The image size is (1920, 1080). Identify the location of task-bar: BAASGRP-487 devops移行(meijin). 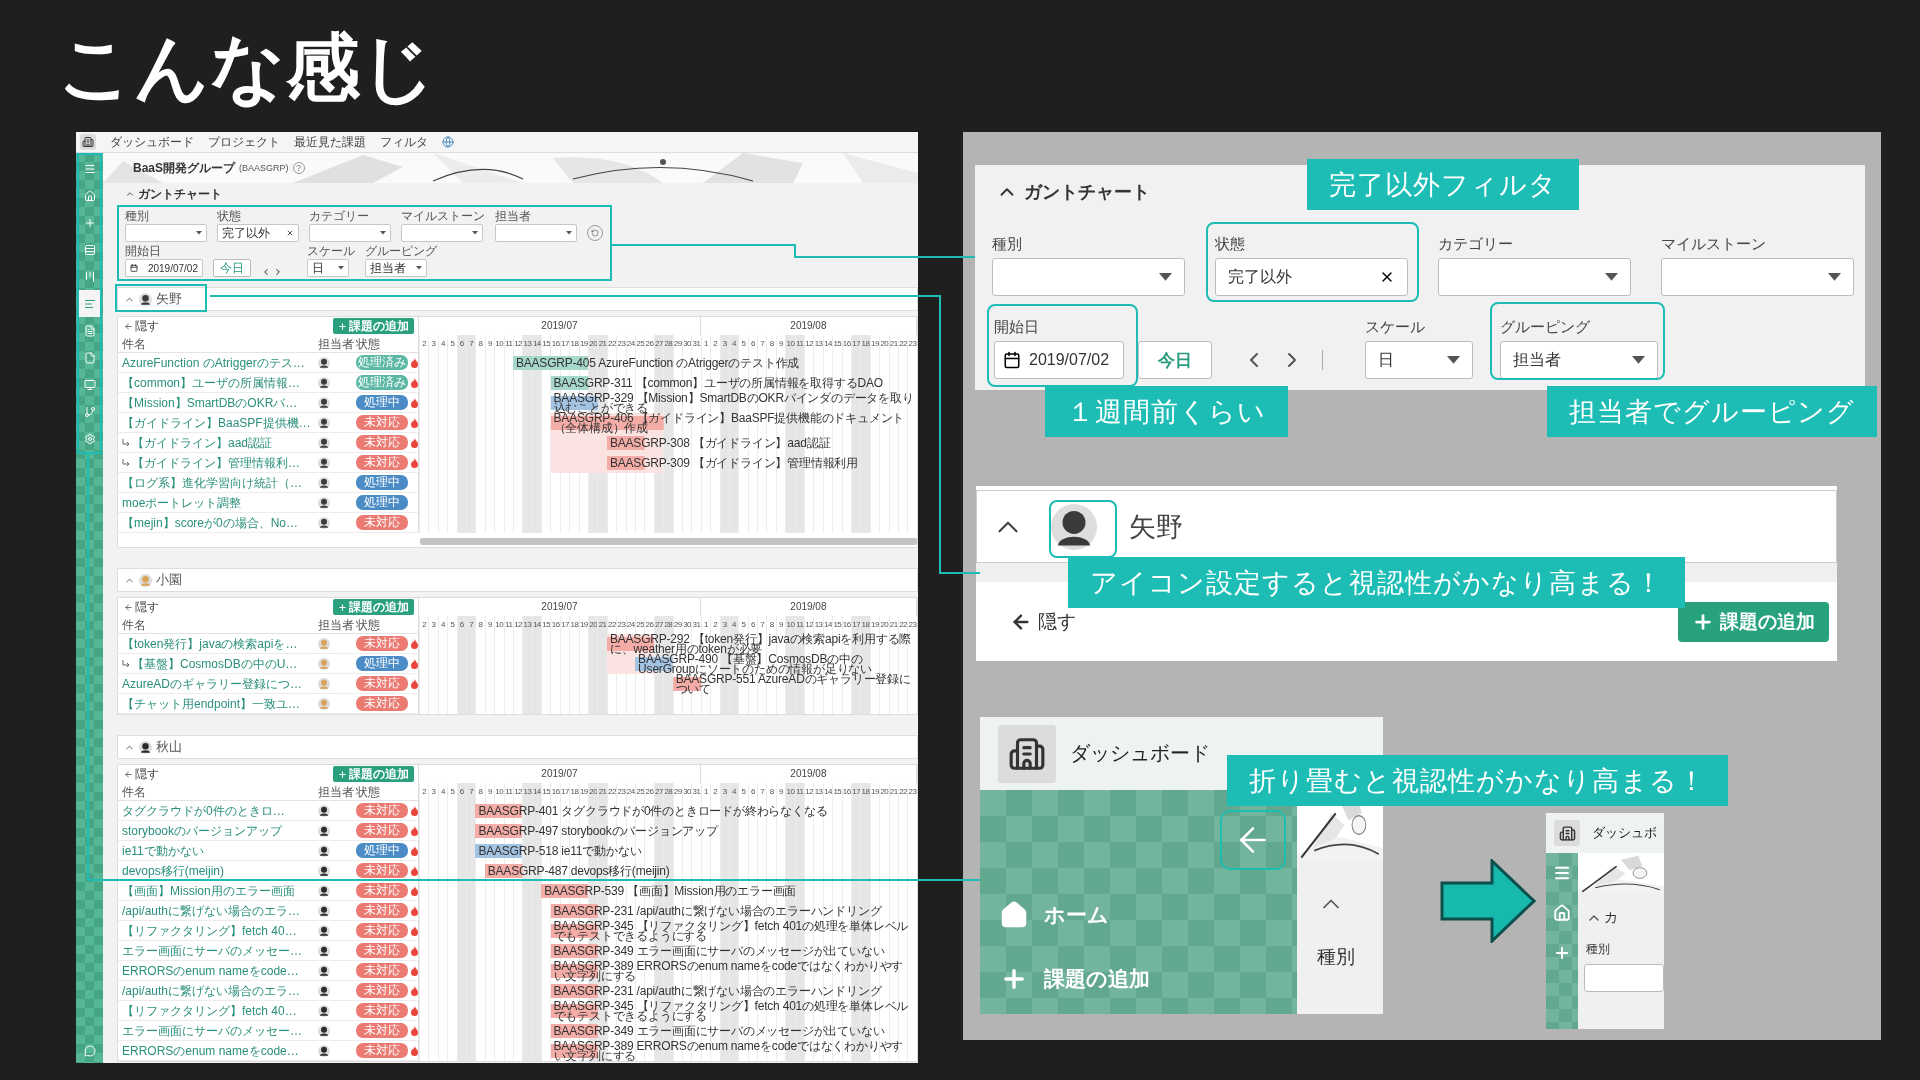
(577, 871).